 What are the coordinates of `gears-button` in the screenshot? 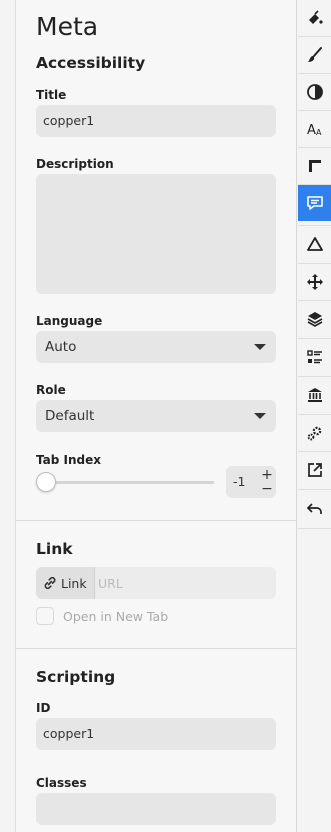 It's located at (314, 433).